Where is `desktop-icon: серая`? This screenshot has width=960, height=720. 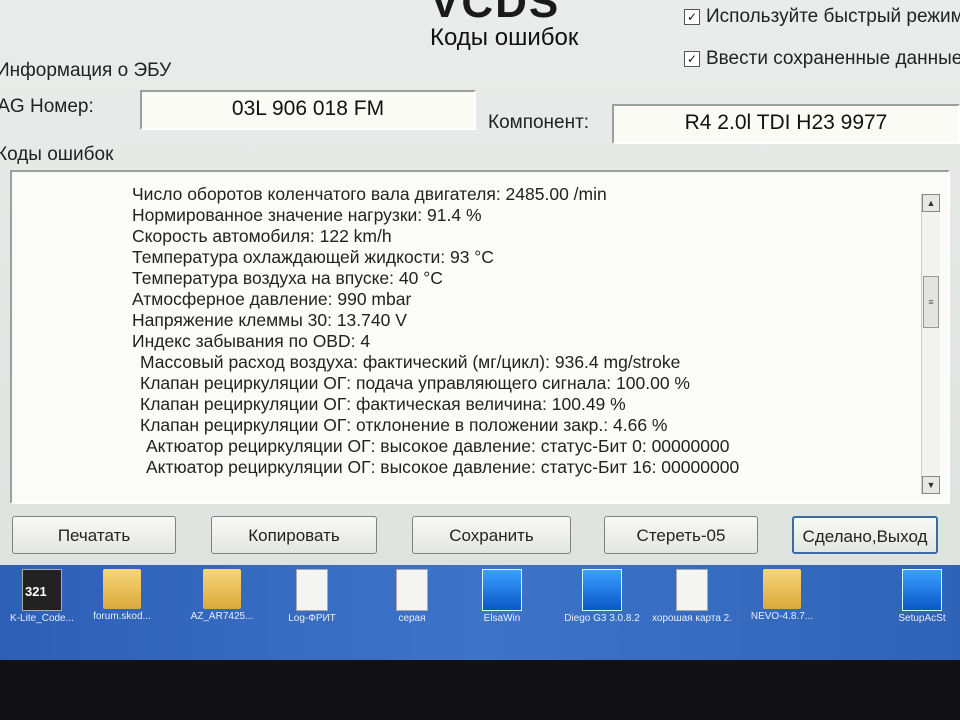 desktop-icon: серая is located at coordinates (412, 595).